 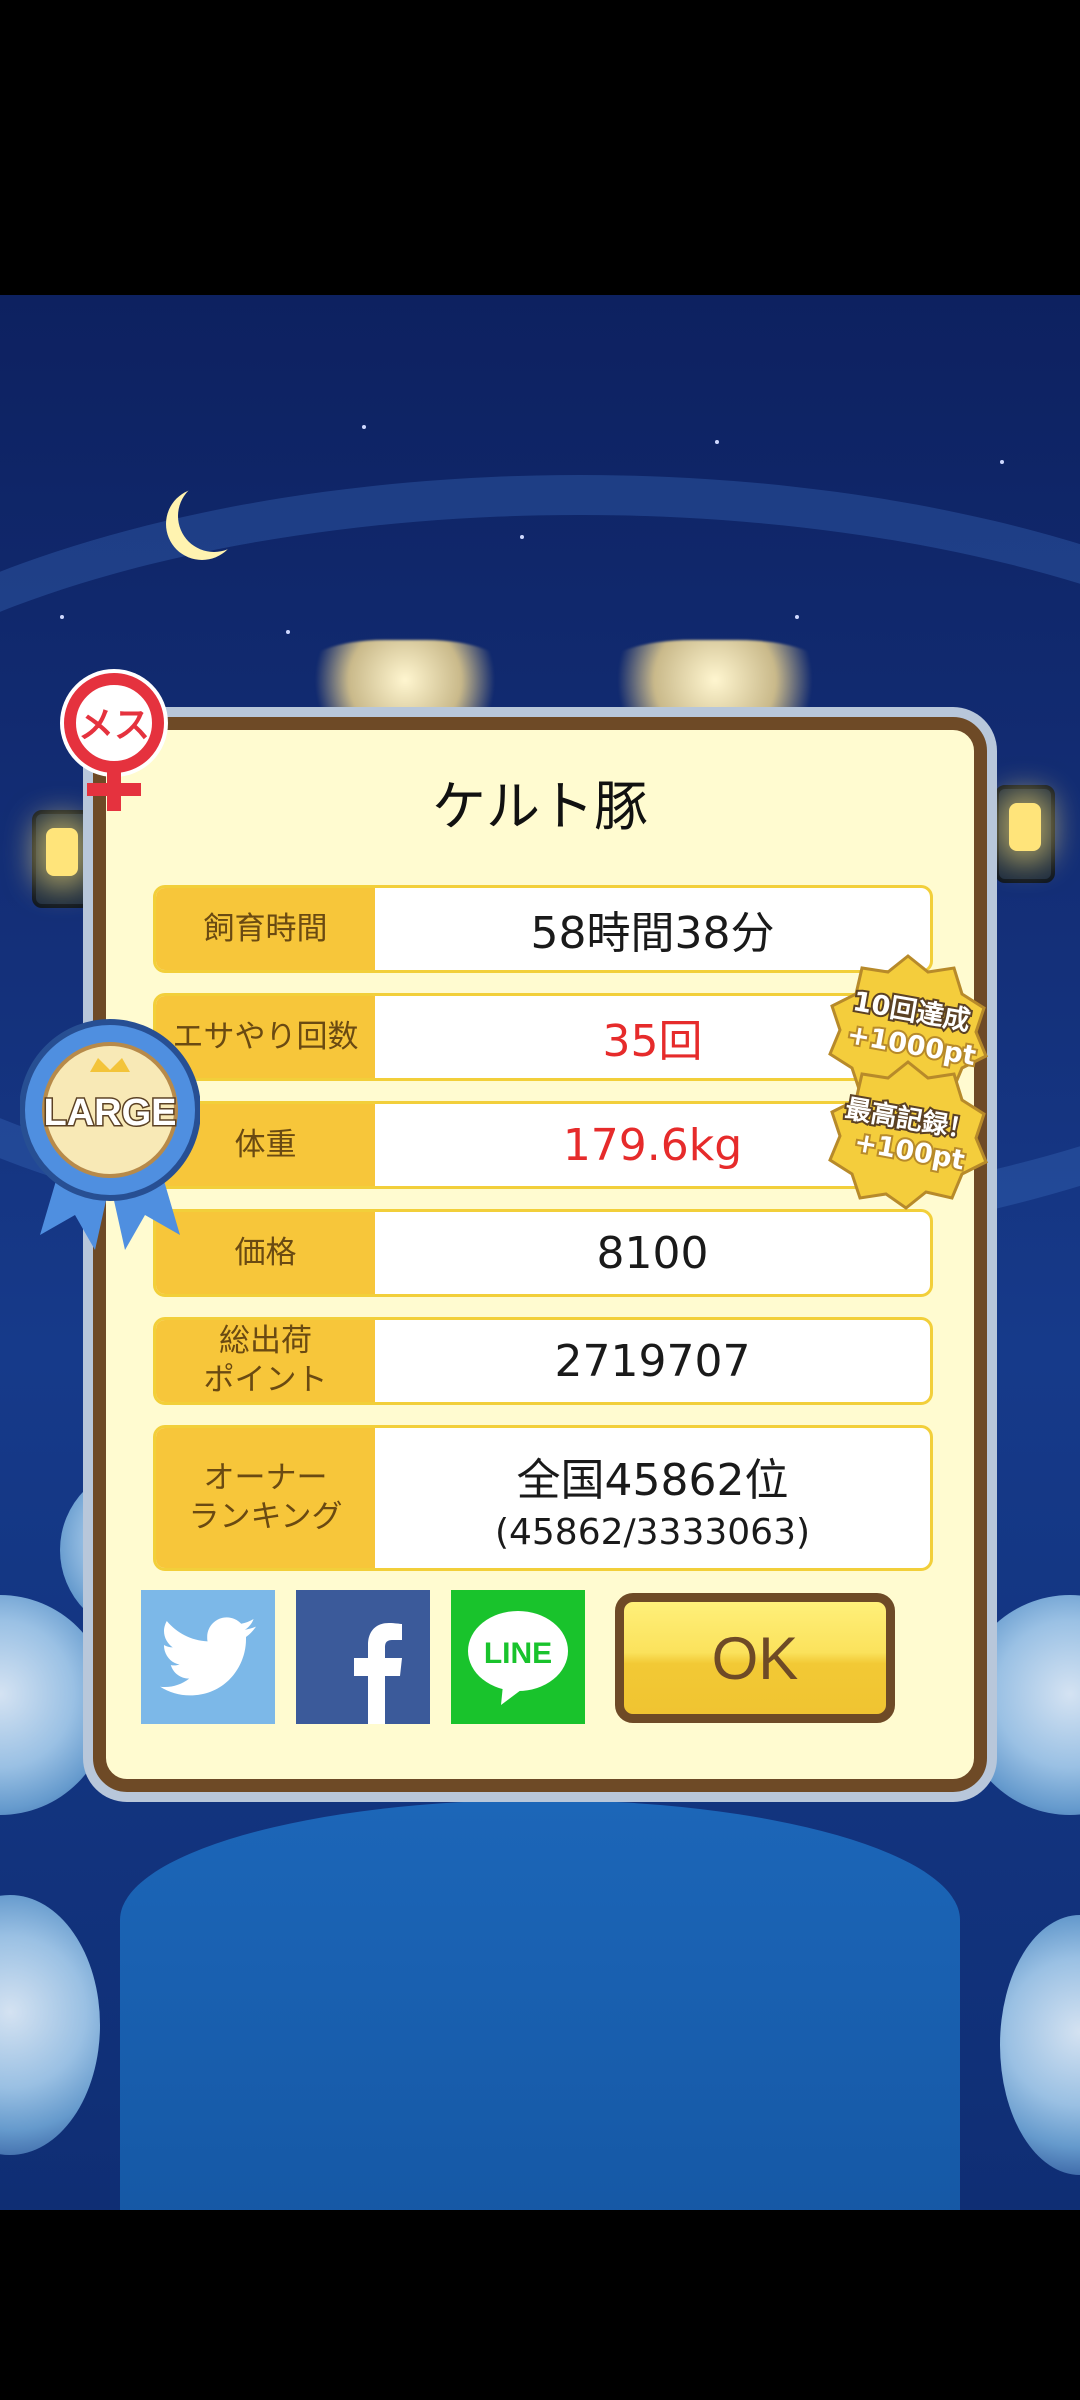 What do you see at coordinates (265, 1498) in the screenshot?
I see `stat-label: オーナー ランキング` at bounding box center [265, 1498].